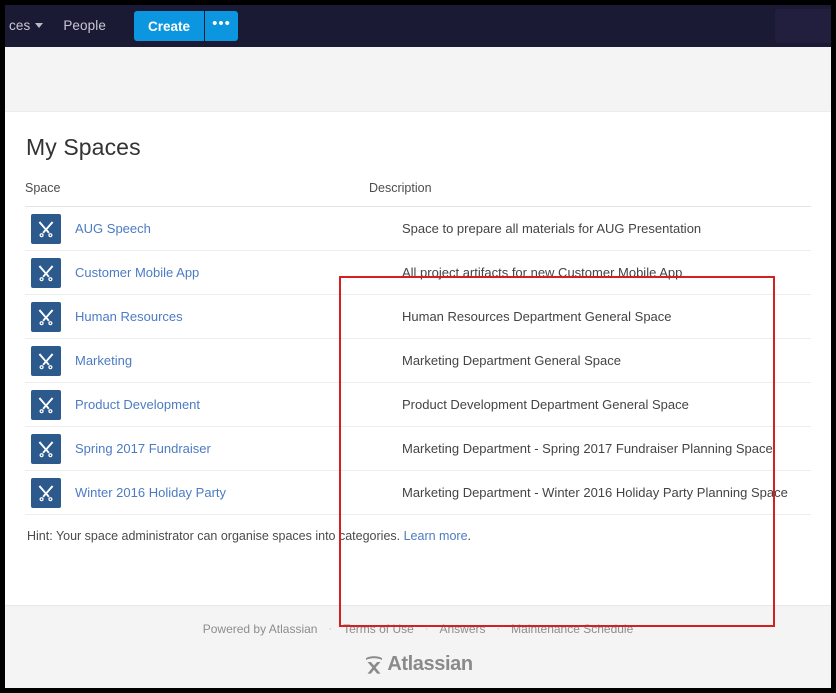  Describe the element at coordinates (137, 272) in the screenshot. I see `space-link: Customer Mobile App` at that location.